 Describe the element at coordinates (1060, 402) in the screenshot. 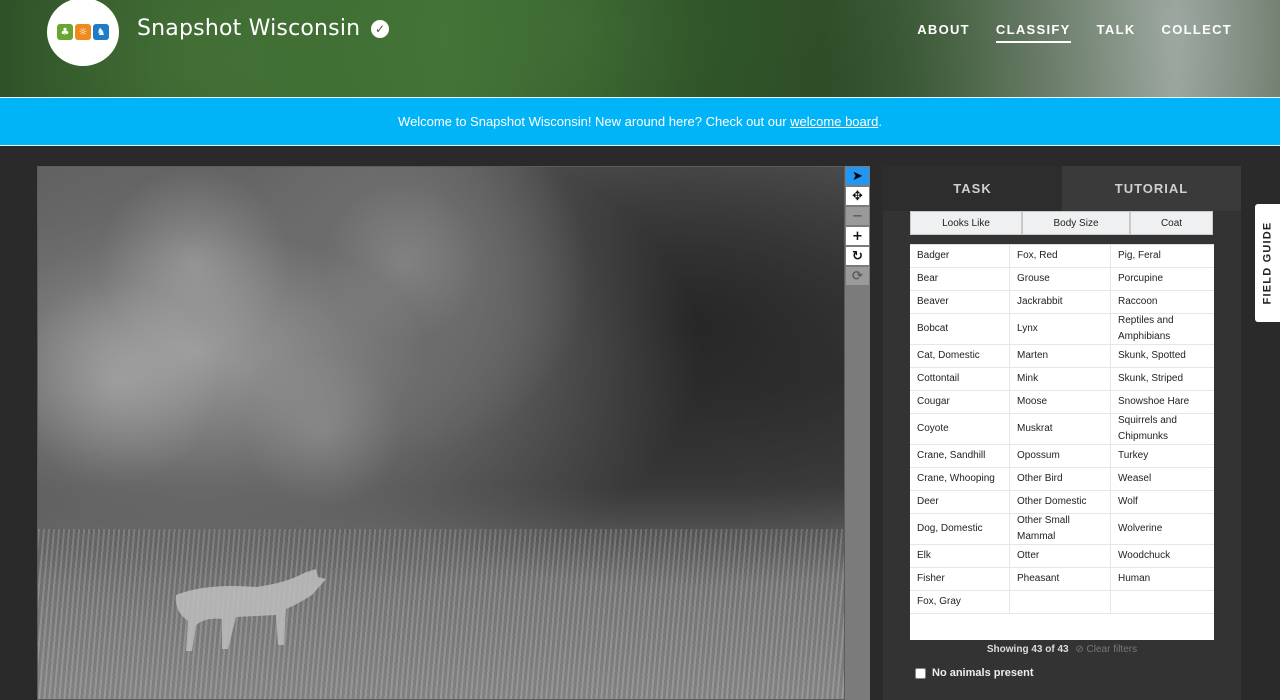

I see `species-item: Moose` at that location.